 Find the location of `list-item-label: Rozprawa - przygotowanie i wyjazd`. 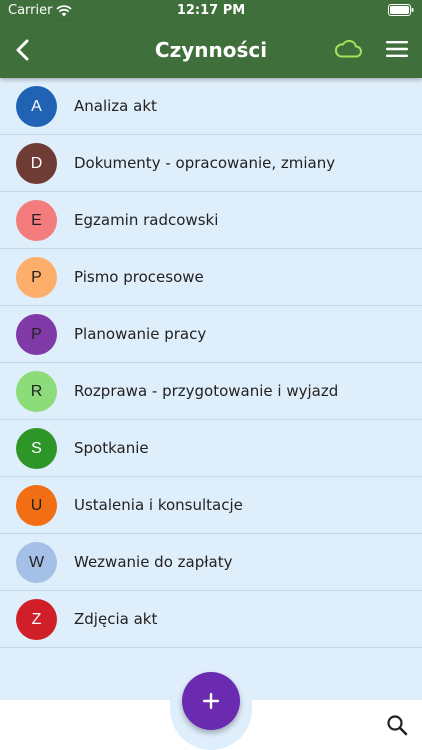

list-item-label: Rozprawa - przygotowanie i wyjazd is located at coordinates (206, 391).